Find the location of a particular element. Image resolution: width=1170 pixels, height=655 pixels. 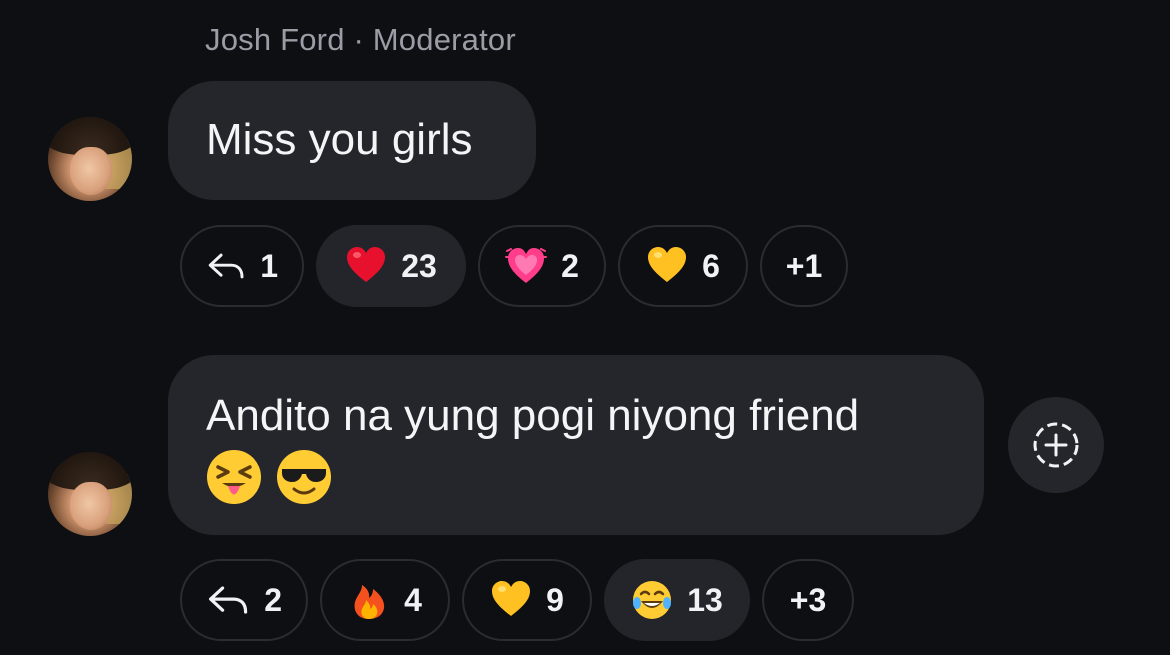

sender-name: Josh Ford · Moderator is located at coordinates (360, 39).